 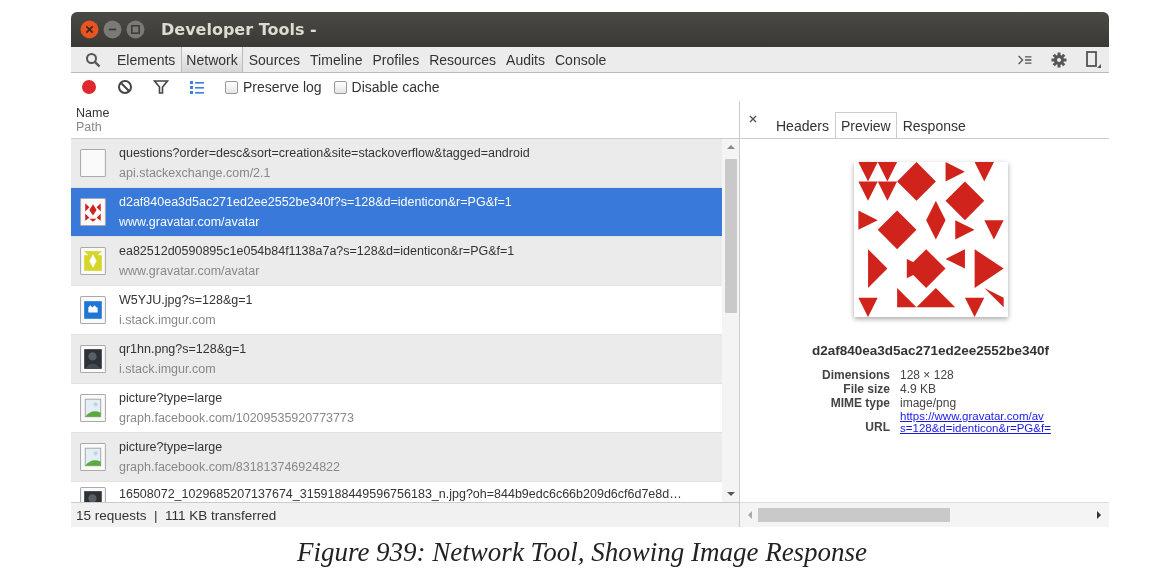 I want to click on window-title: Developer Tools -, so click(x=239, y=29).